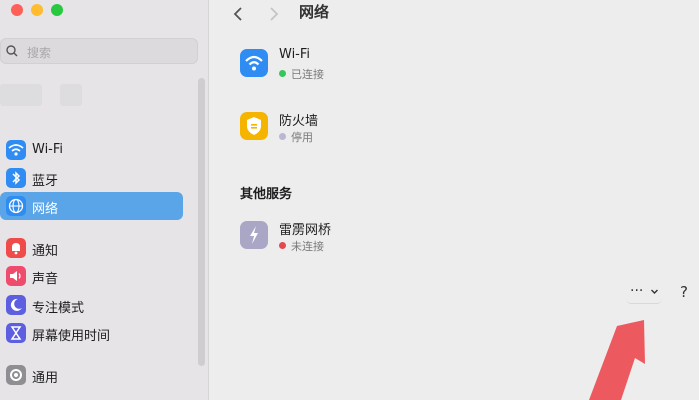 The image size is (699, 400). I want to click on search-placeholder: 搜索, so click(39, 53).